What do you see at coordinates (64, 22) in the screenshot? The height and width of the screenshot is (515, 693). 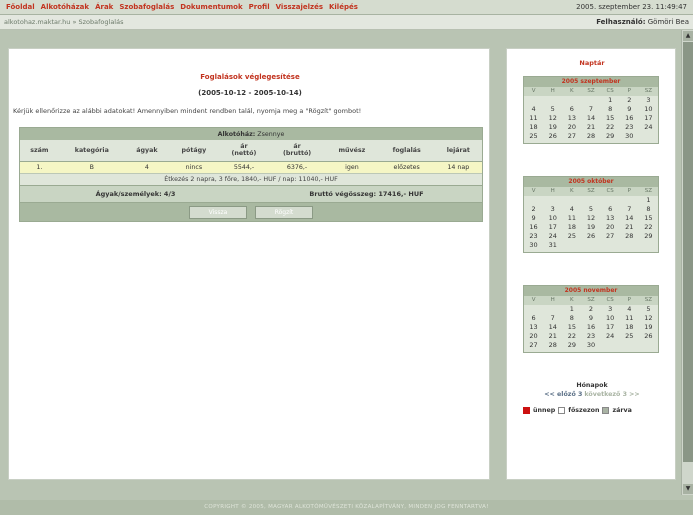 I see `breadcrumb: alkotohaz.maktar.hu » Szobafoglalás` at bounding box center [64, 22].